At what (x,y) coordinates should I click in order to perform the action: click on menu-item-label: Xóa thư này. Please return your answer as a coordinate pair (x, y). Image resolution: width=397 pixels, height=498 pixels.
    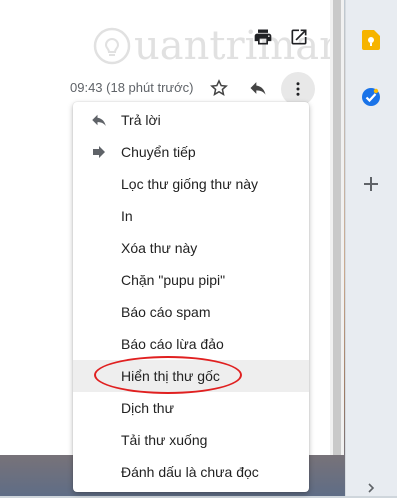
    Looking at the image, I should click on (159, 248).